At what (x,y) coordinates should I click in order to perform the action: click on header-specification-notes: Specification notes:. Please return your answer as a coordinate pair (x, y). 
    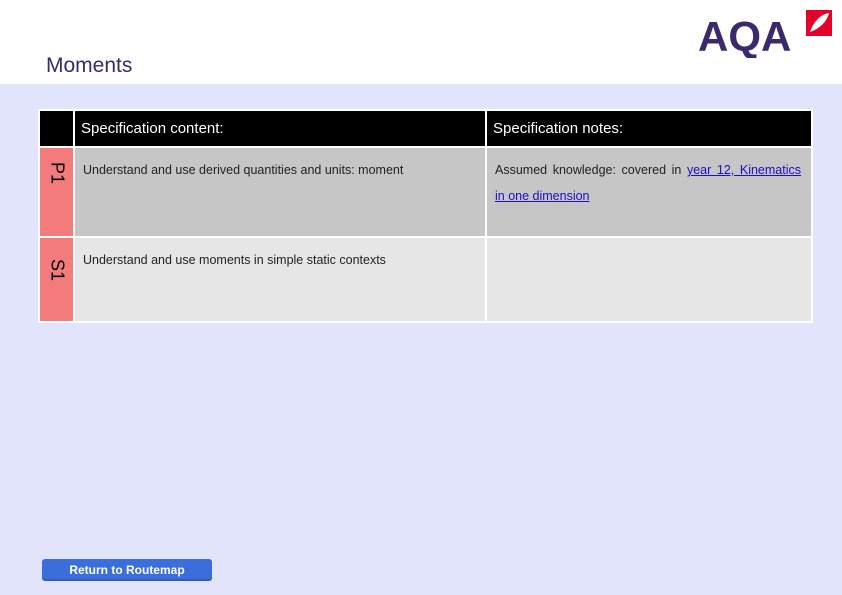
    Looking at the image, I should click on (649, 128).